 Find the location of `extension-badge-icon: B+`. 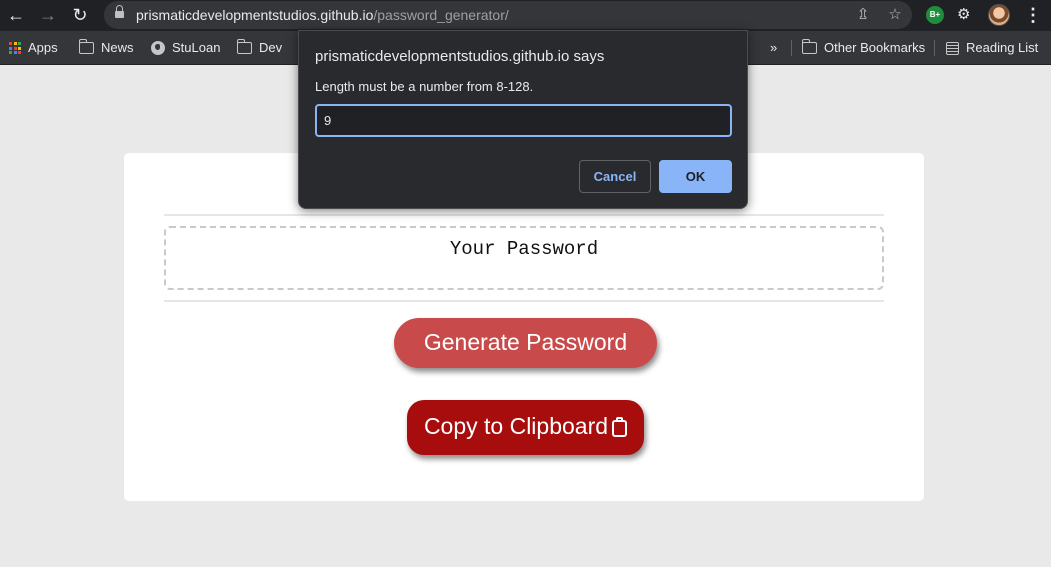

extension-badge-icon: B+ is located at coordinates (935, 15).